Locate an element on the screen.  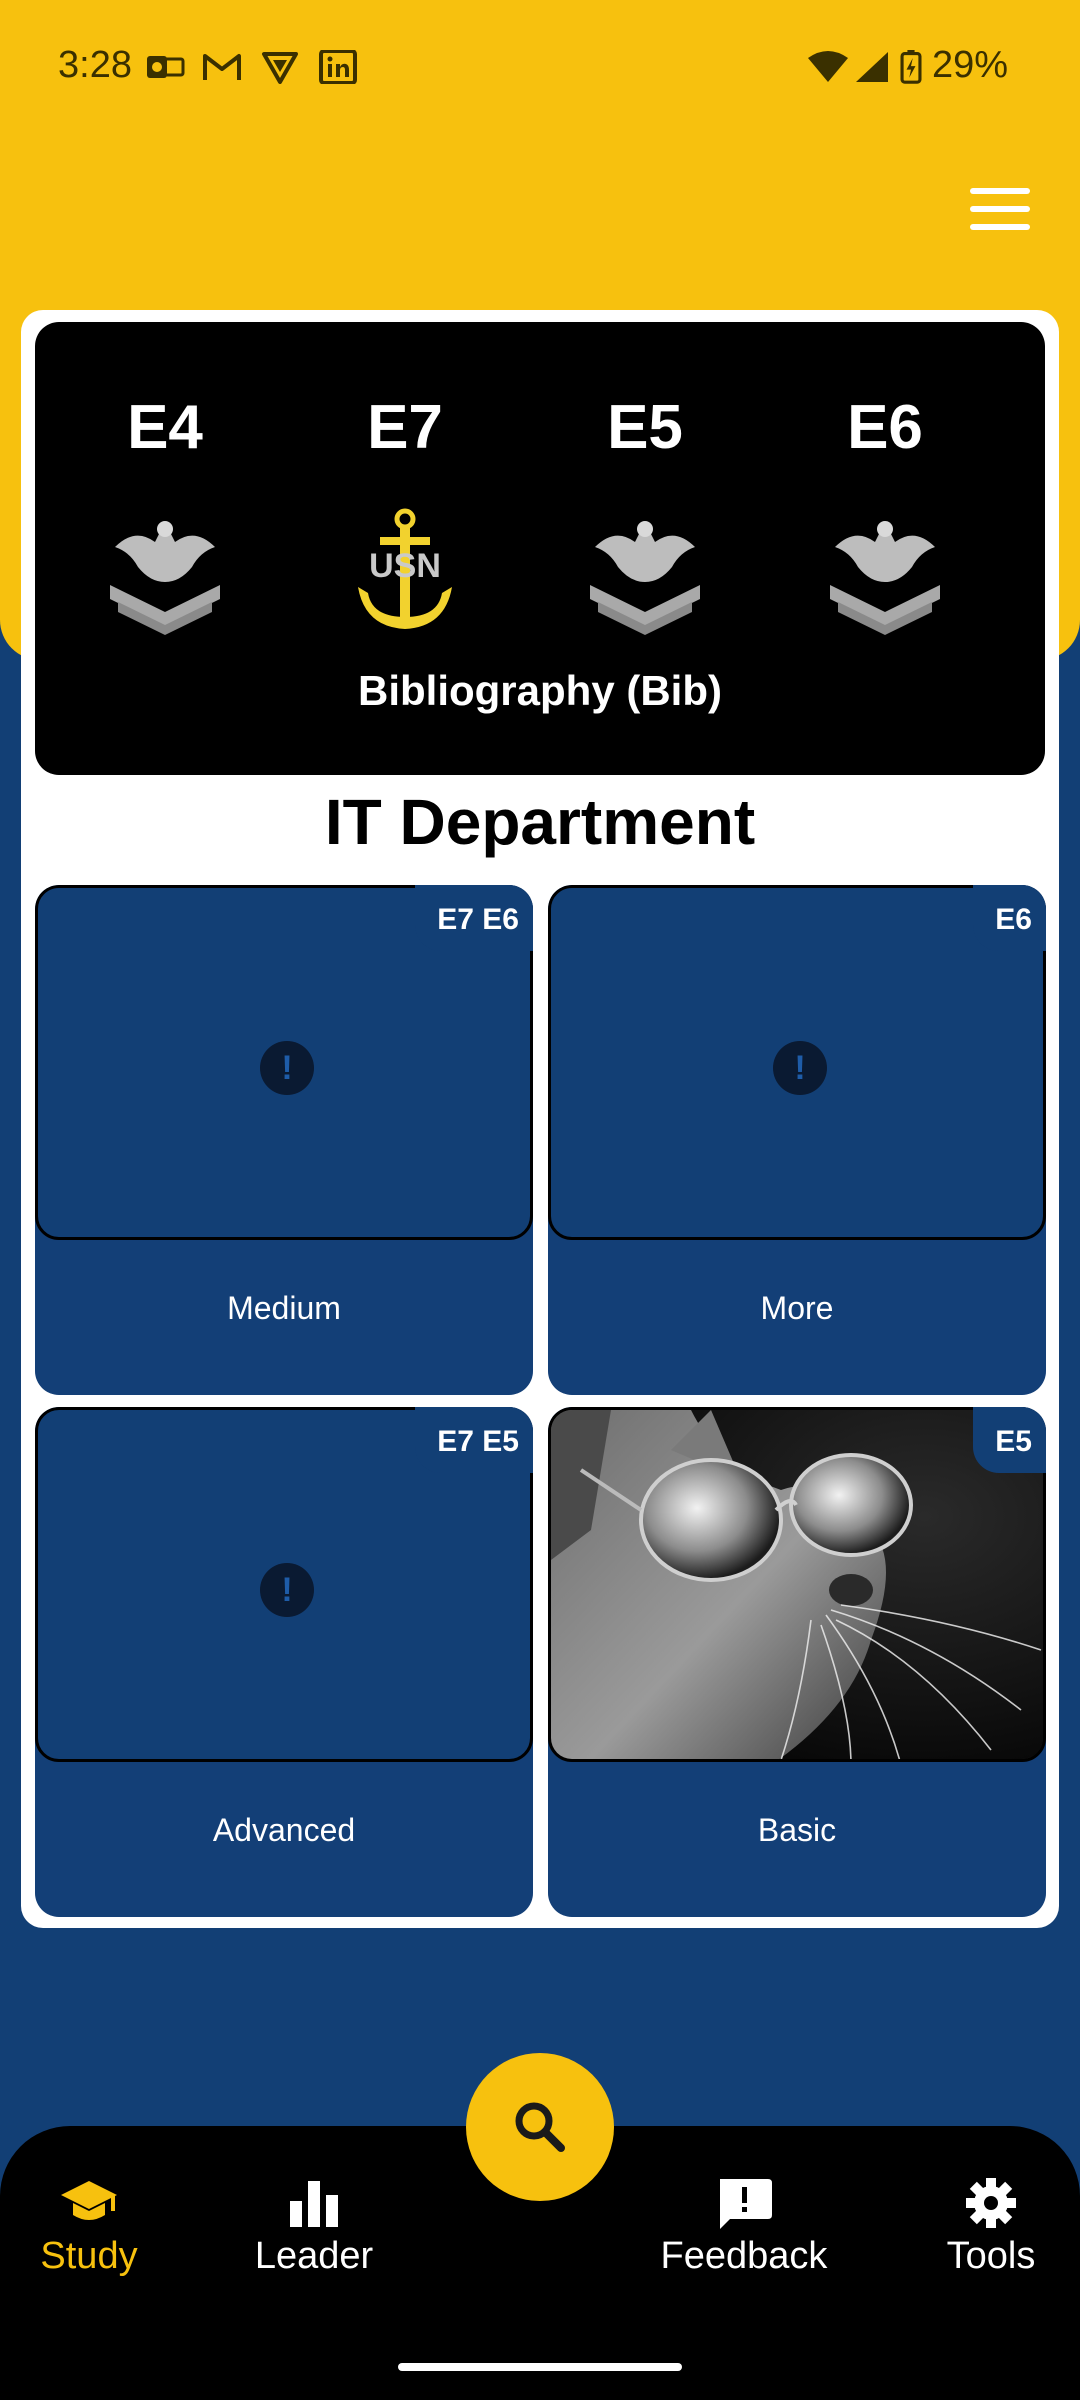
search-button is located at coordinates (540, 2127).